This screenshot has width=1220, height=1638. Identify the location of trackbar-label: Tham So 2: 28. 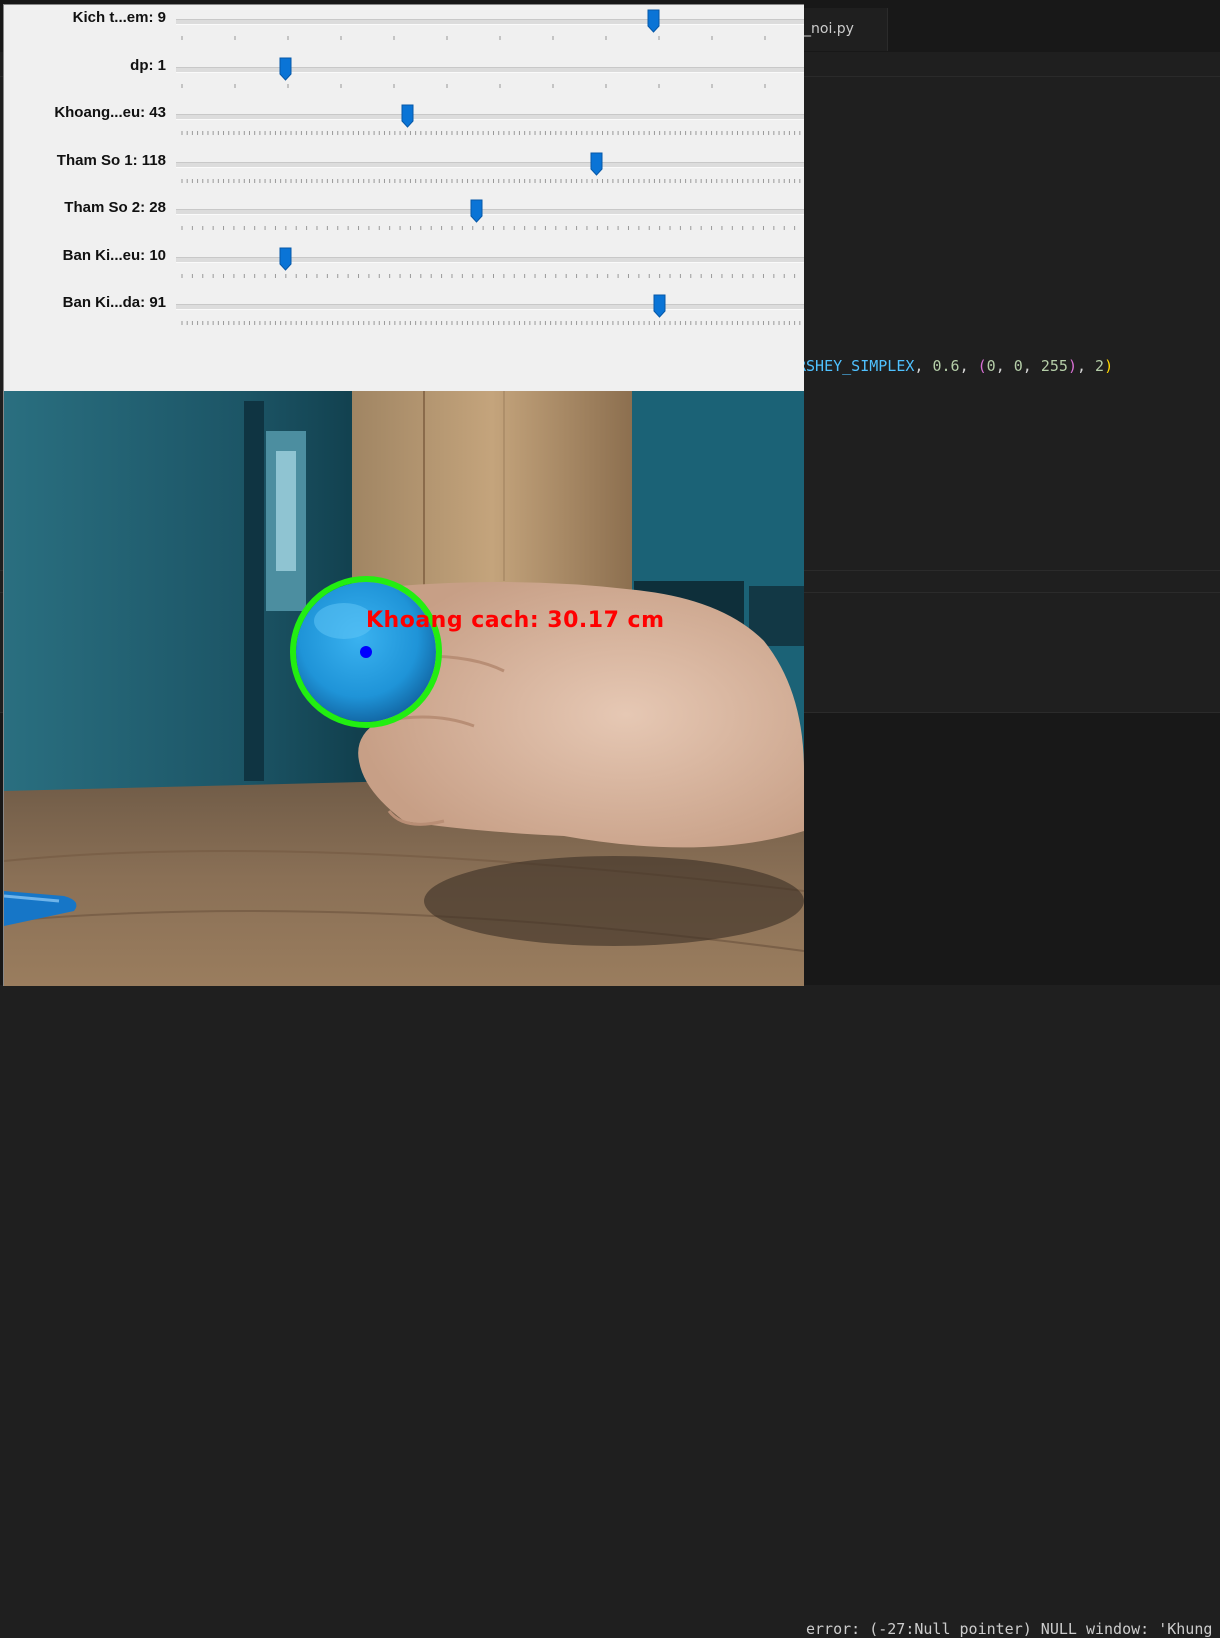
(115, 207).